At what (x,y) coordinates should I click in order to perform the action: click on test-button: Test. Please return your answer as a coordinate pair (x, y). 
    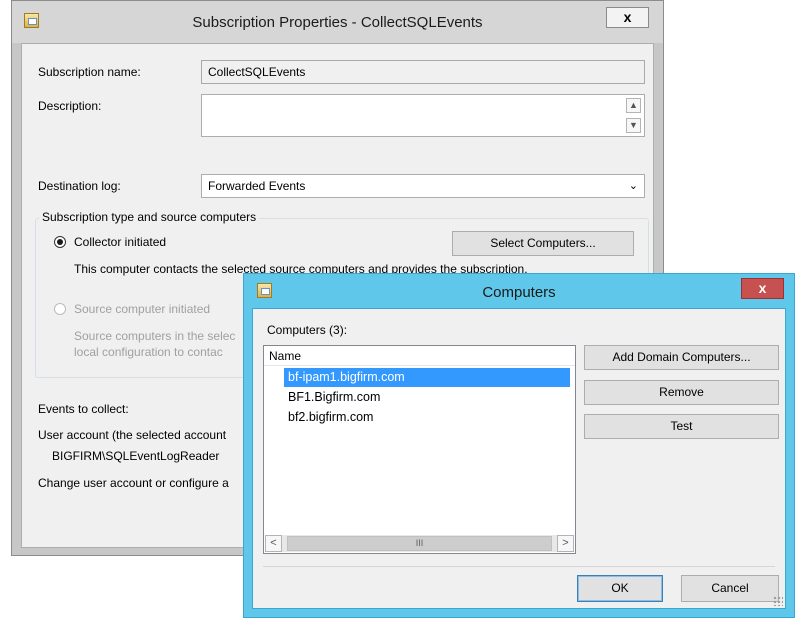
    Looking at the image, I should click on (681, 426).